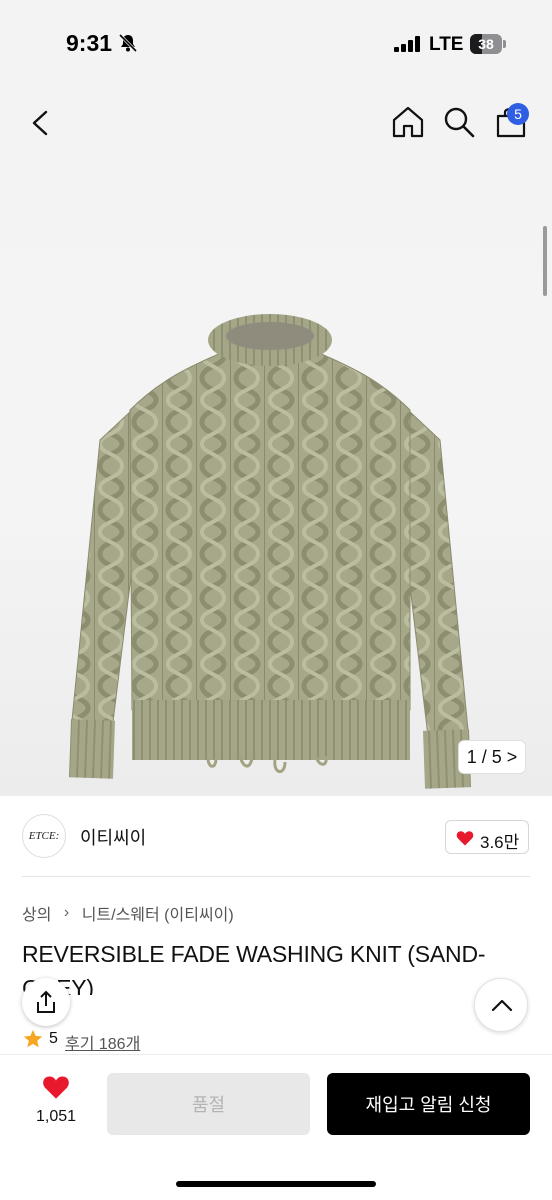 This screenshot has height=1200, width=552. I want to click on scroll-to-top-button, so click(501, 1005).